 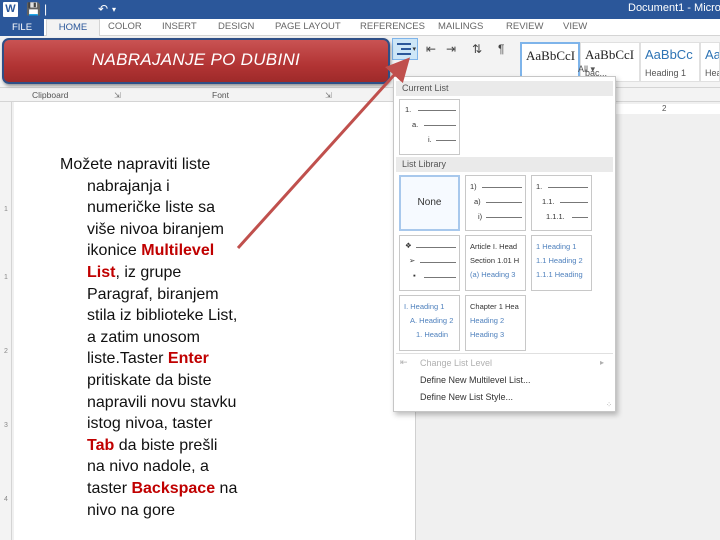 What do you see at coordinates (405, 49) in the screenshot?
I see `multilevel-list-button: ▾` at bounding box center [405, 49].